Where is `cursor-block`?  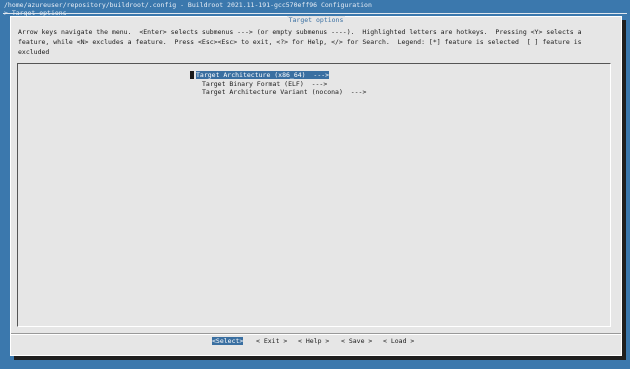
cursor-block is located at coordinates (192, 75).